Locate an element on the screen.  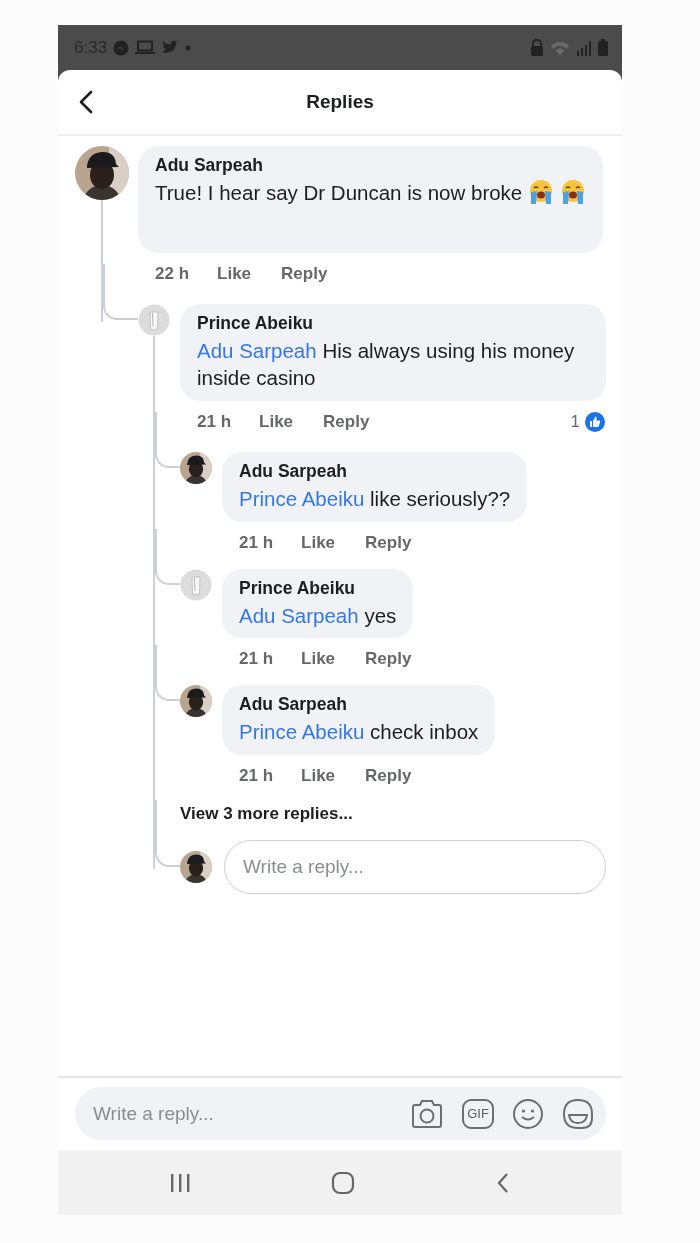
composer-field: Write a reply... GIF is located at coordinates (340, 1113).